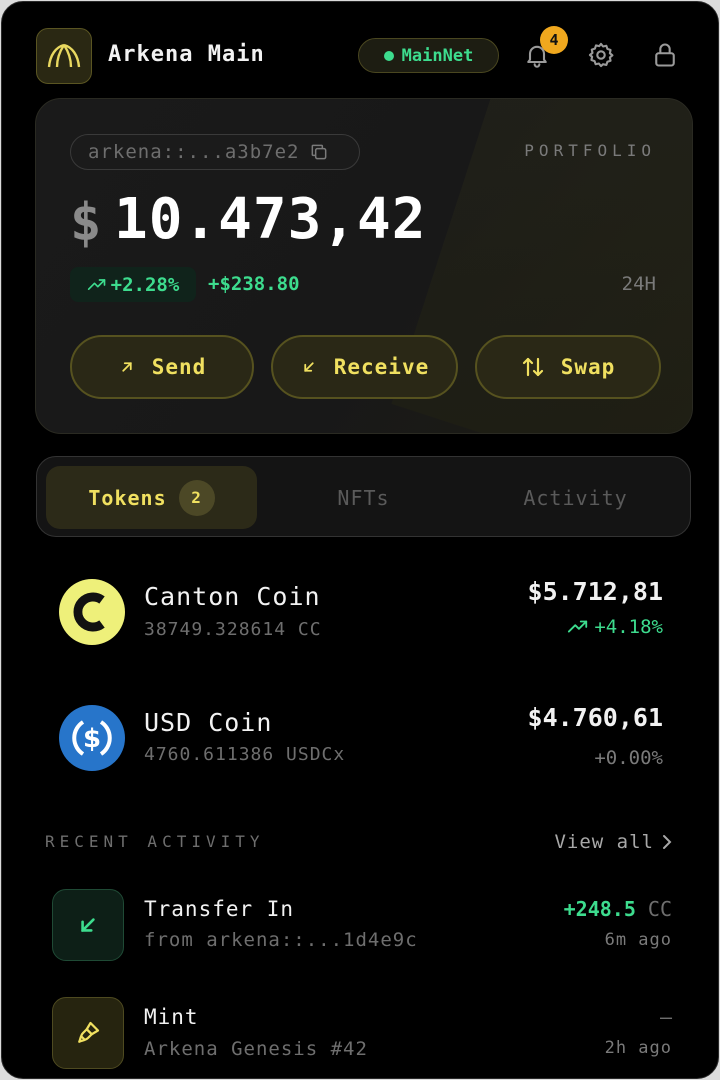 This screenshot has height=1080, width=720. I want to click on portfolio-label: PORTFOLIO, so click(590, 150).